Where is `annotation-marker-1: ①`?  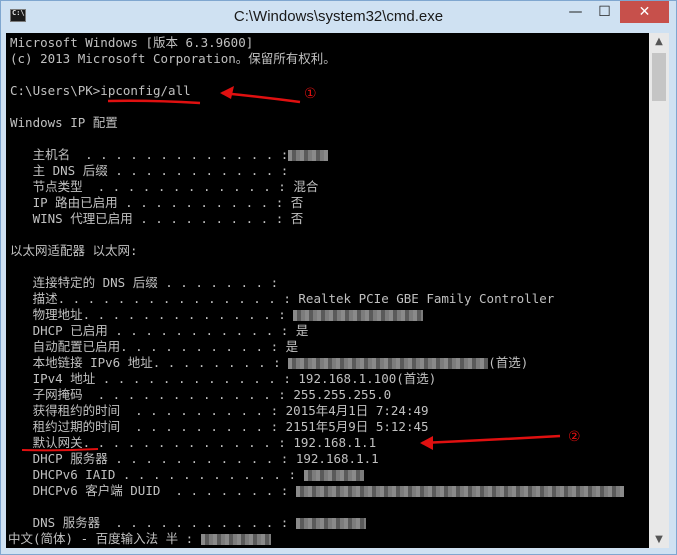
annotation-marker-1: ① is located at coordinates (310, 94).